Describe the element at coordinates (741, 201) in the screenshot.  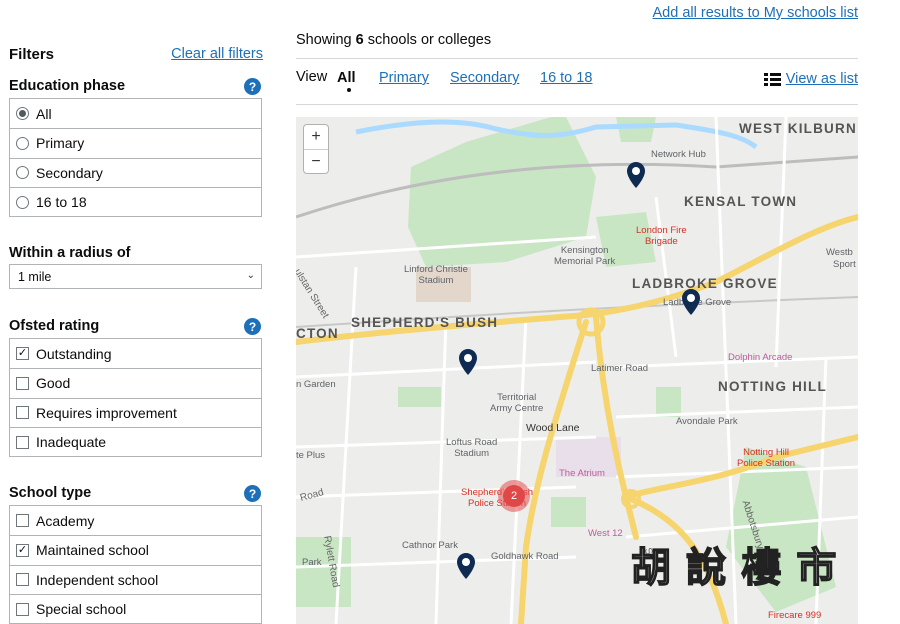
I see `area-label: KENSAL TOWN` at that location.